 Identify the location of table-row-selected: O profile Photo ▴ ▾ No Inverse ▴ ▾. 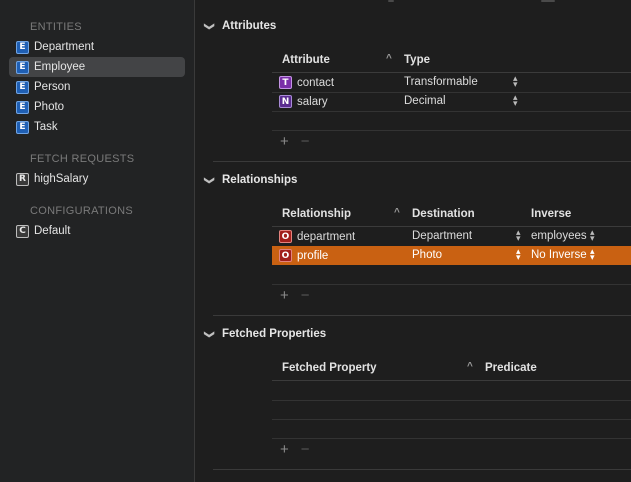
(451, 255).